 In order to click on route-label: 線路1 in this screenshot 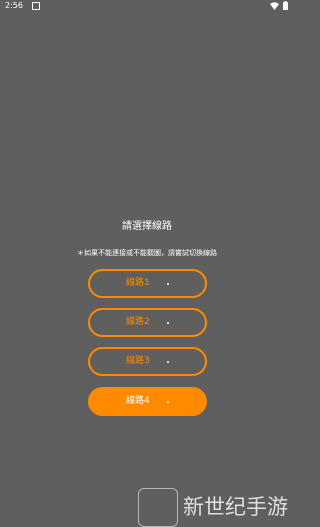, I will do `click(138, 283)`.